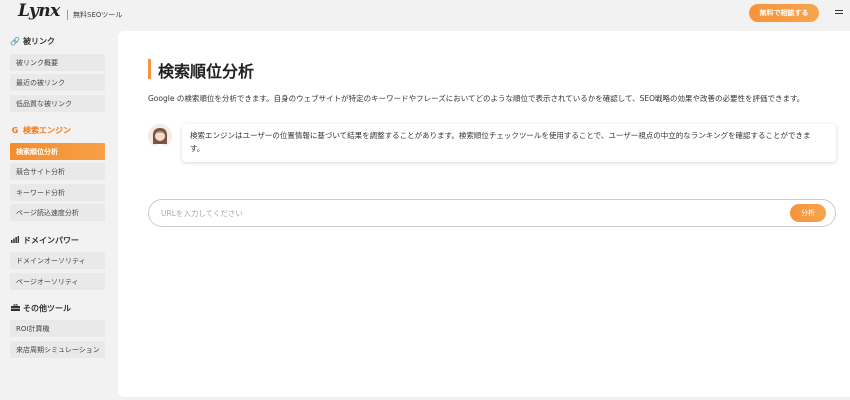 The image size is (850, 400). Describe the element at coordinates (57, 281) in the screenshot. I see `sidebar-item-page-authority: ページオーソリティ` at that location.